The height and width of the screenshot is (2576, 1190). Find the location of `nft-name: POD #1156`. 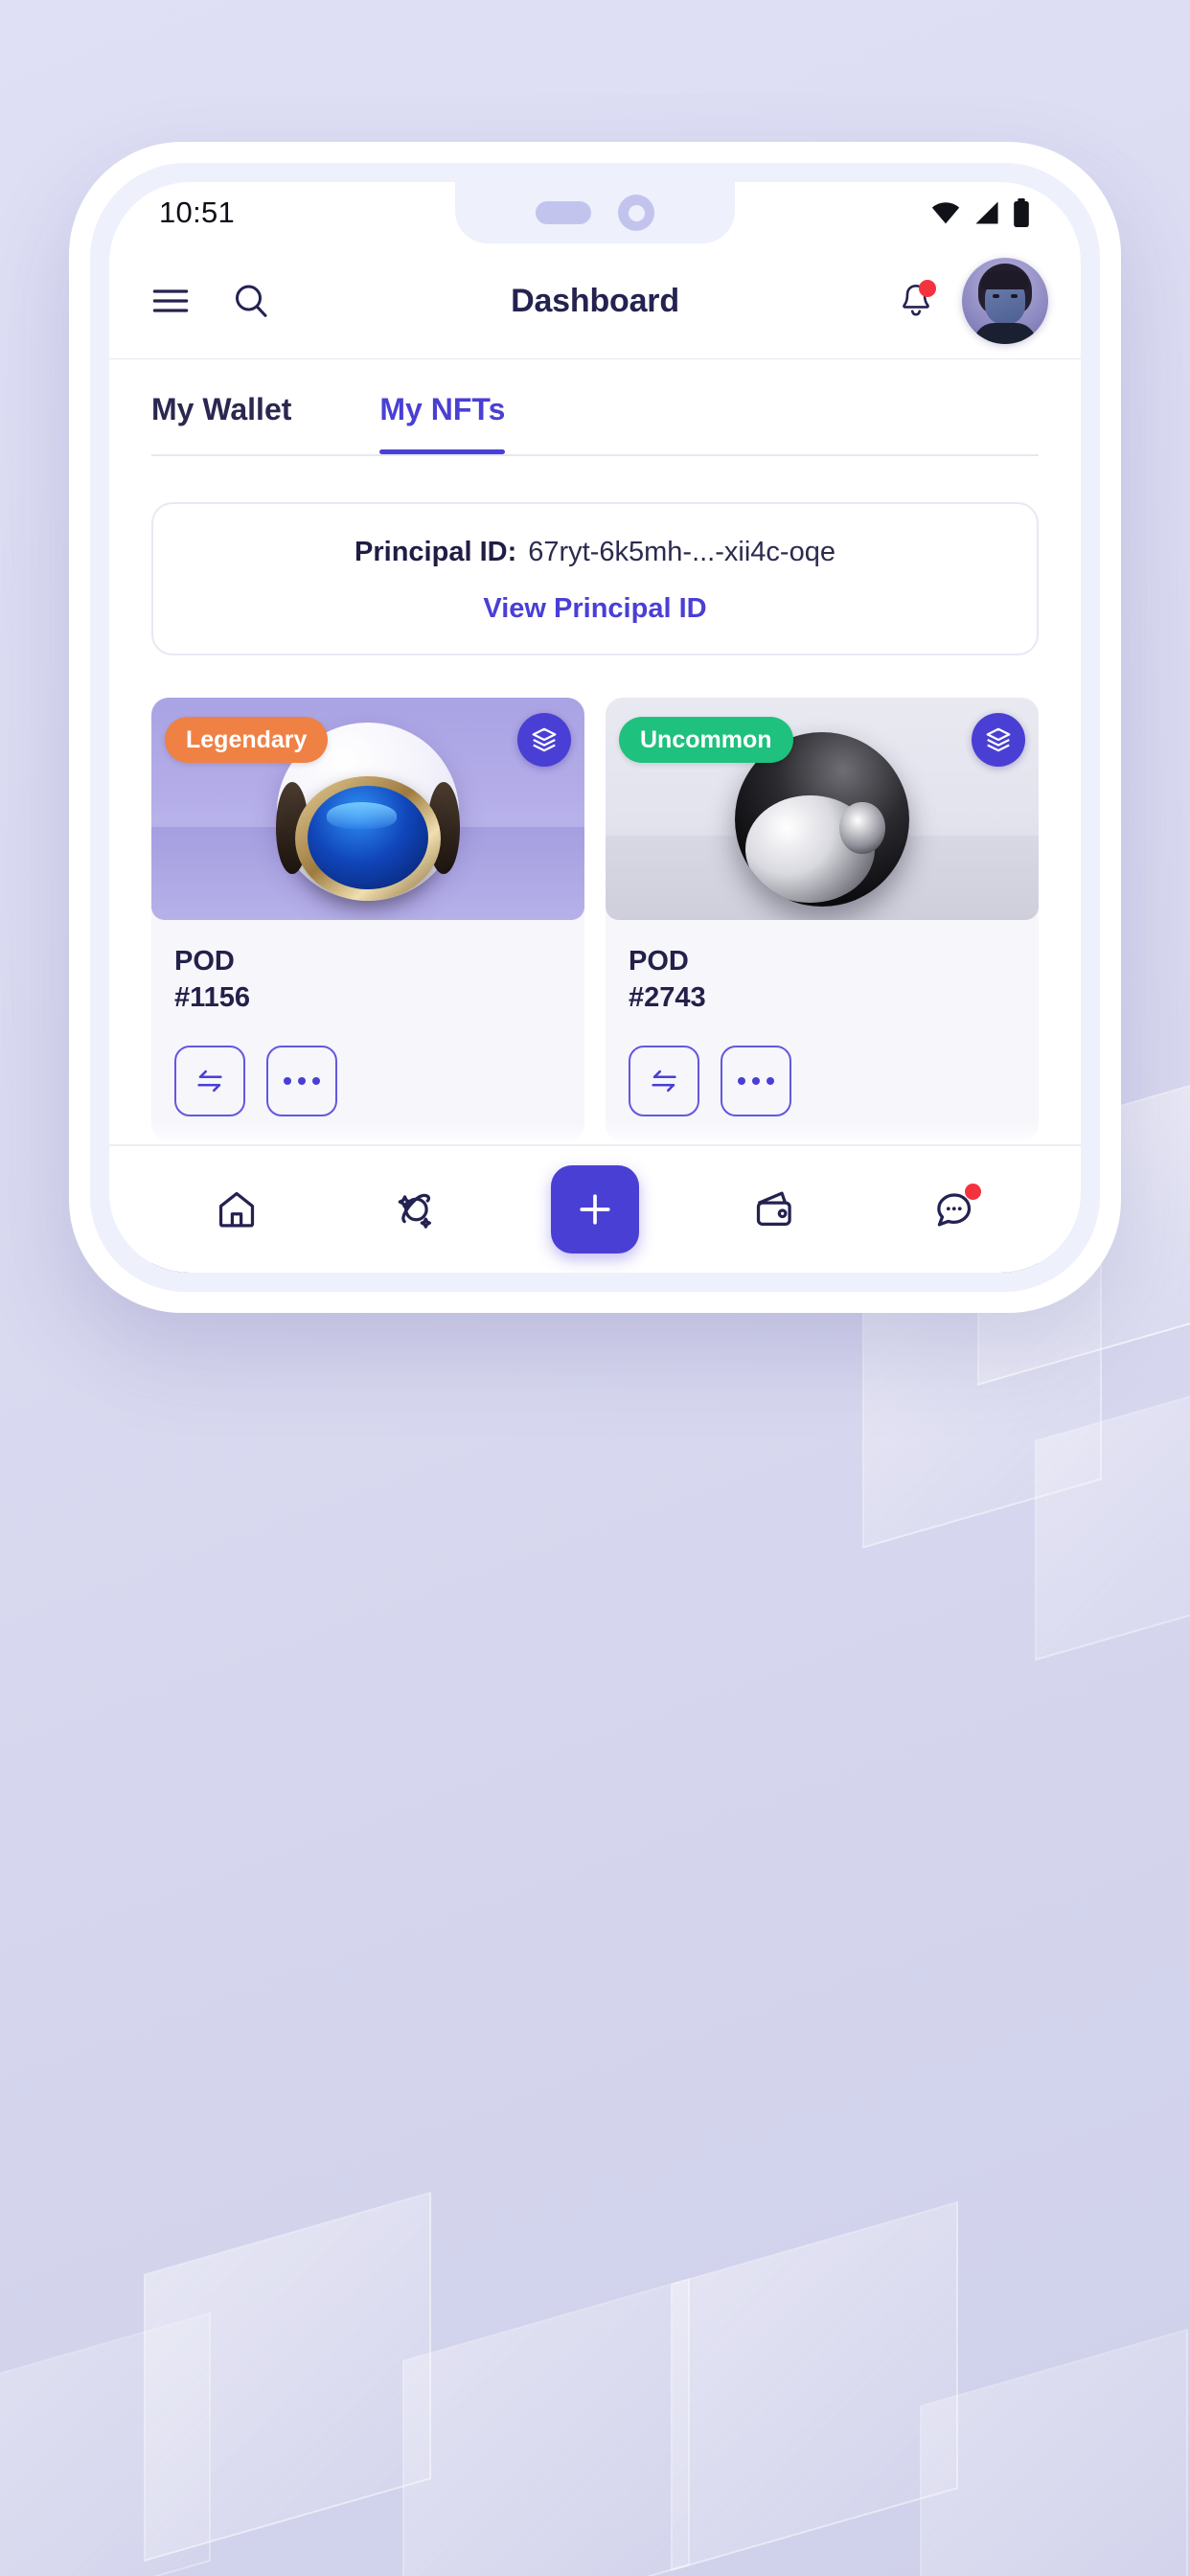

nft-name: POD #1156 is located at coordinates (367, 980).